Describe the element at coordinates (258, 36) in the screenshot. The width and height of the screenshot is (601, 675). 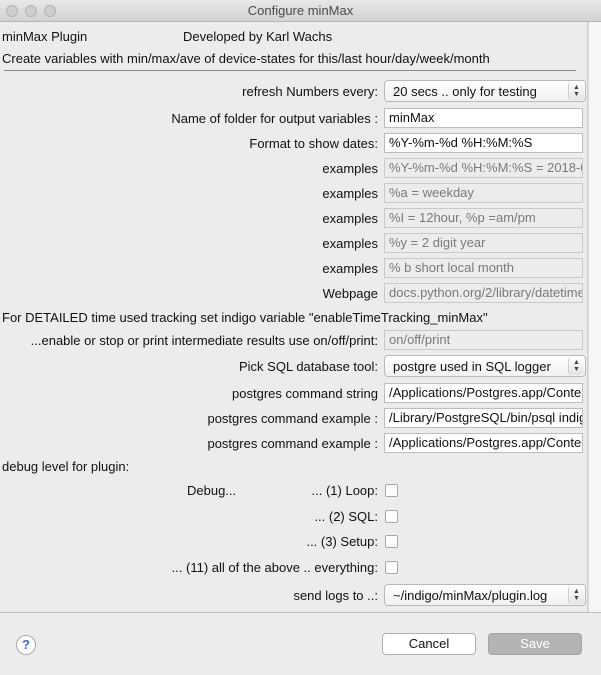
I see `developer-credit: Developed by Karl Wachs` at that location.